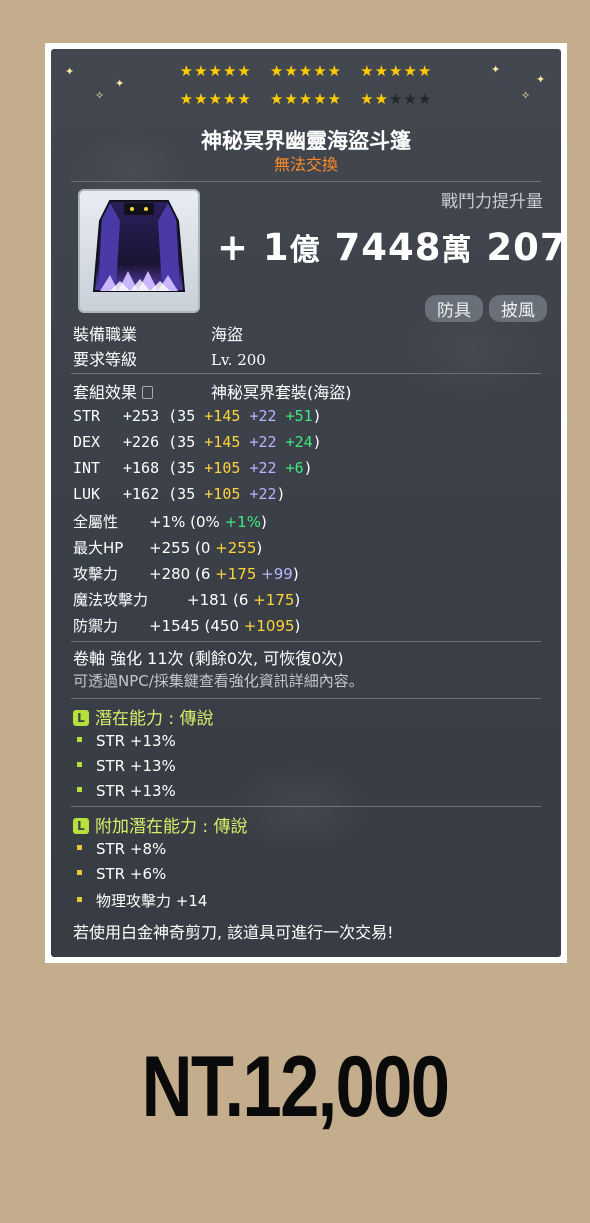 This screenshot has height=1223, width=590. I want to click on stat-row-magic-attack: 魔法攻擊力 +181 (6 +175), so click(187, 600).